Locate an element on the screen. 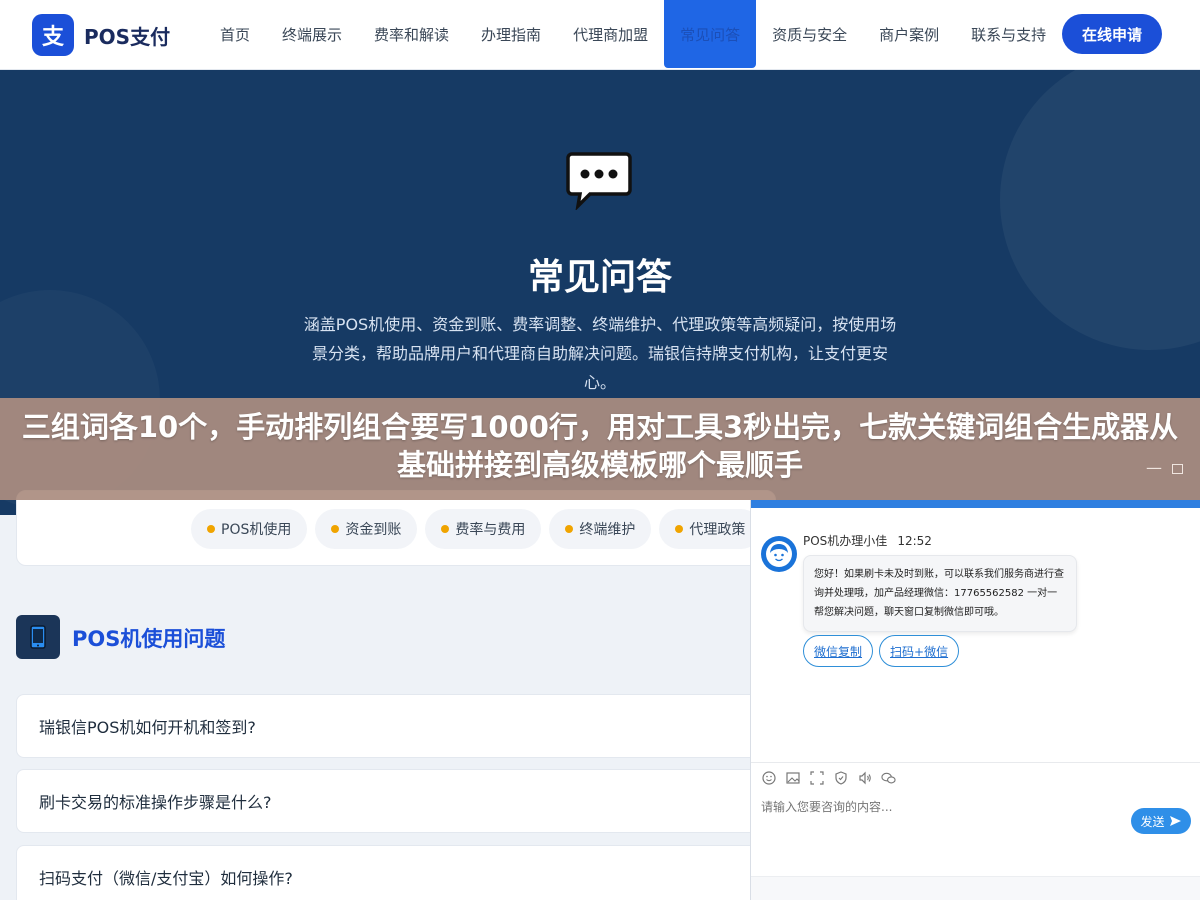 This screenshot has height=900, width=1200. nav-item-security: 资质与安全 is located at coordinates (809, 34).